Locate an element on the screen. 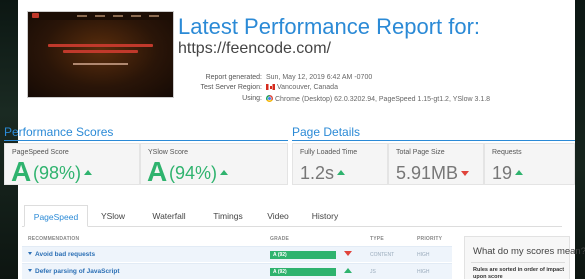  report-url: https://feencode.com/ is located at coordinates (254, 49).